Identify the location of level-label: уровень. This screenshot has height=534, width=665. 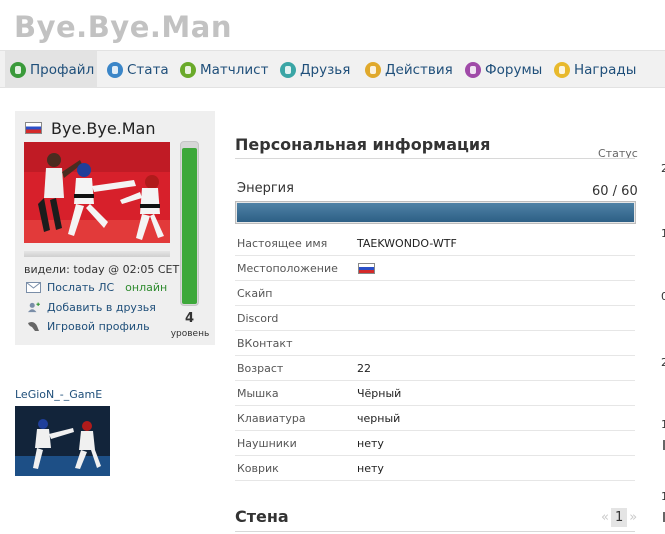
(190, 334).